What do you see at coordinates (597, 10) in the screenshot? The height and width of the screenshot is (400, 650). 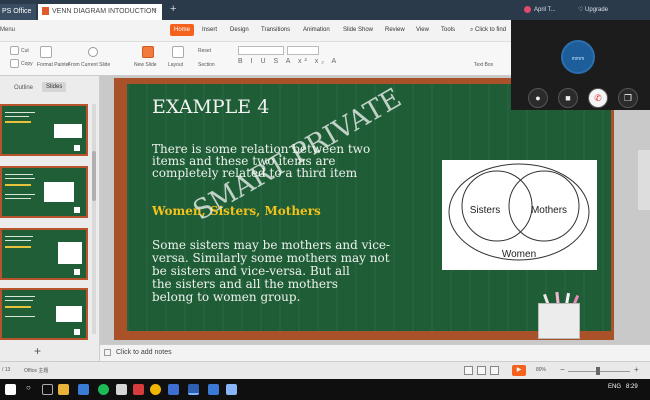 I see `upgrade-label: Upgrade` at bounding box center [597, 10].